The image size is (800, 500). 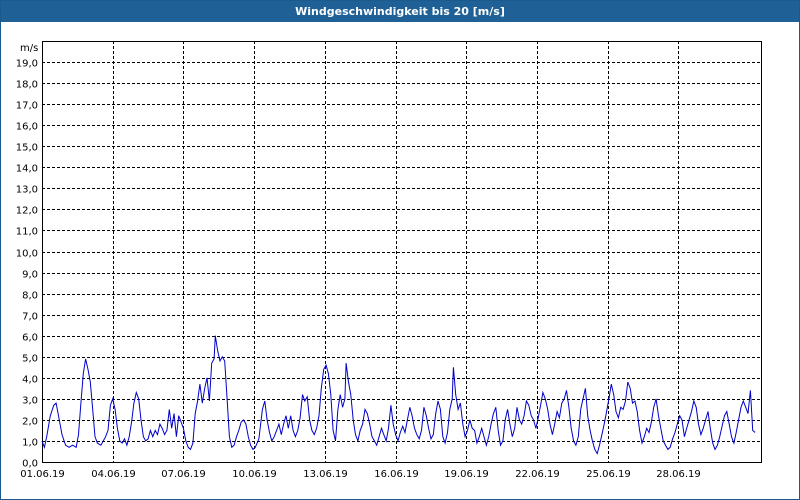 What do you see at coordinates (27, 148) in the screenshot?
I see `y-tick-label: 15,0` at bounding box center [27, 148].